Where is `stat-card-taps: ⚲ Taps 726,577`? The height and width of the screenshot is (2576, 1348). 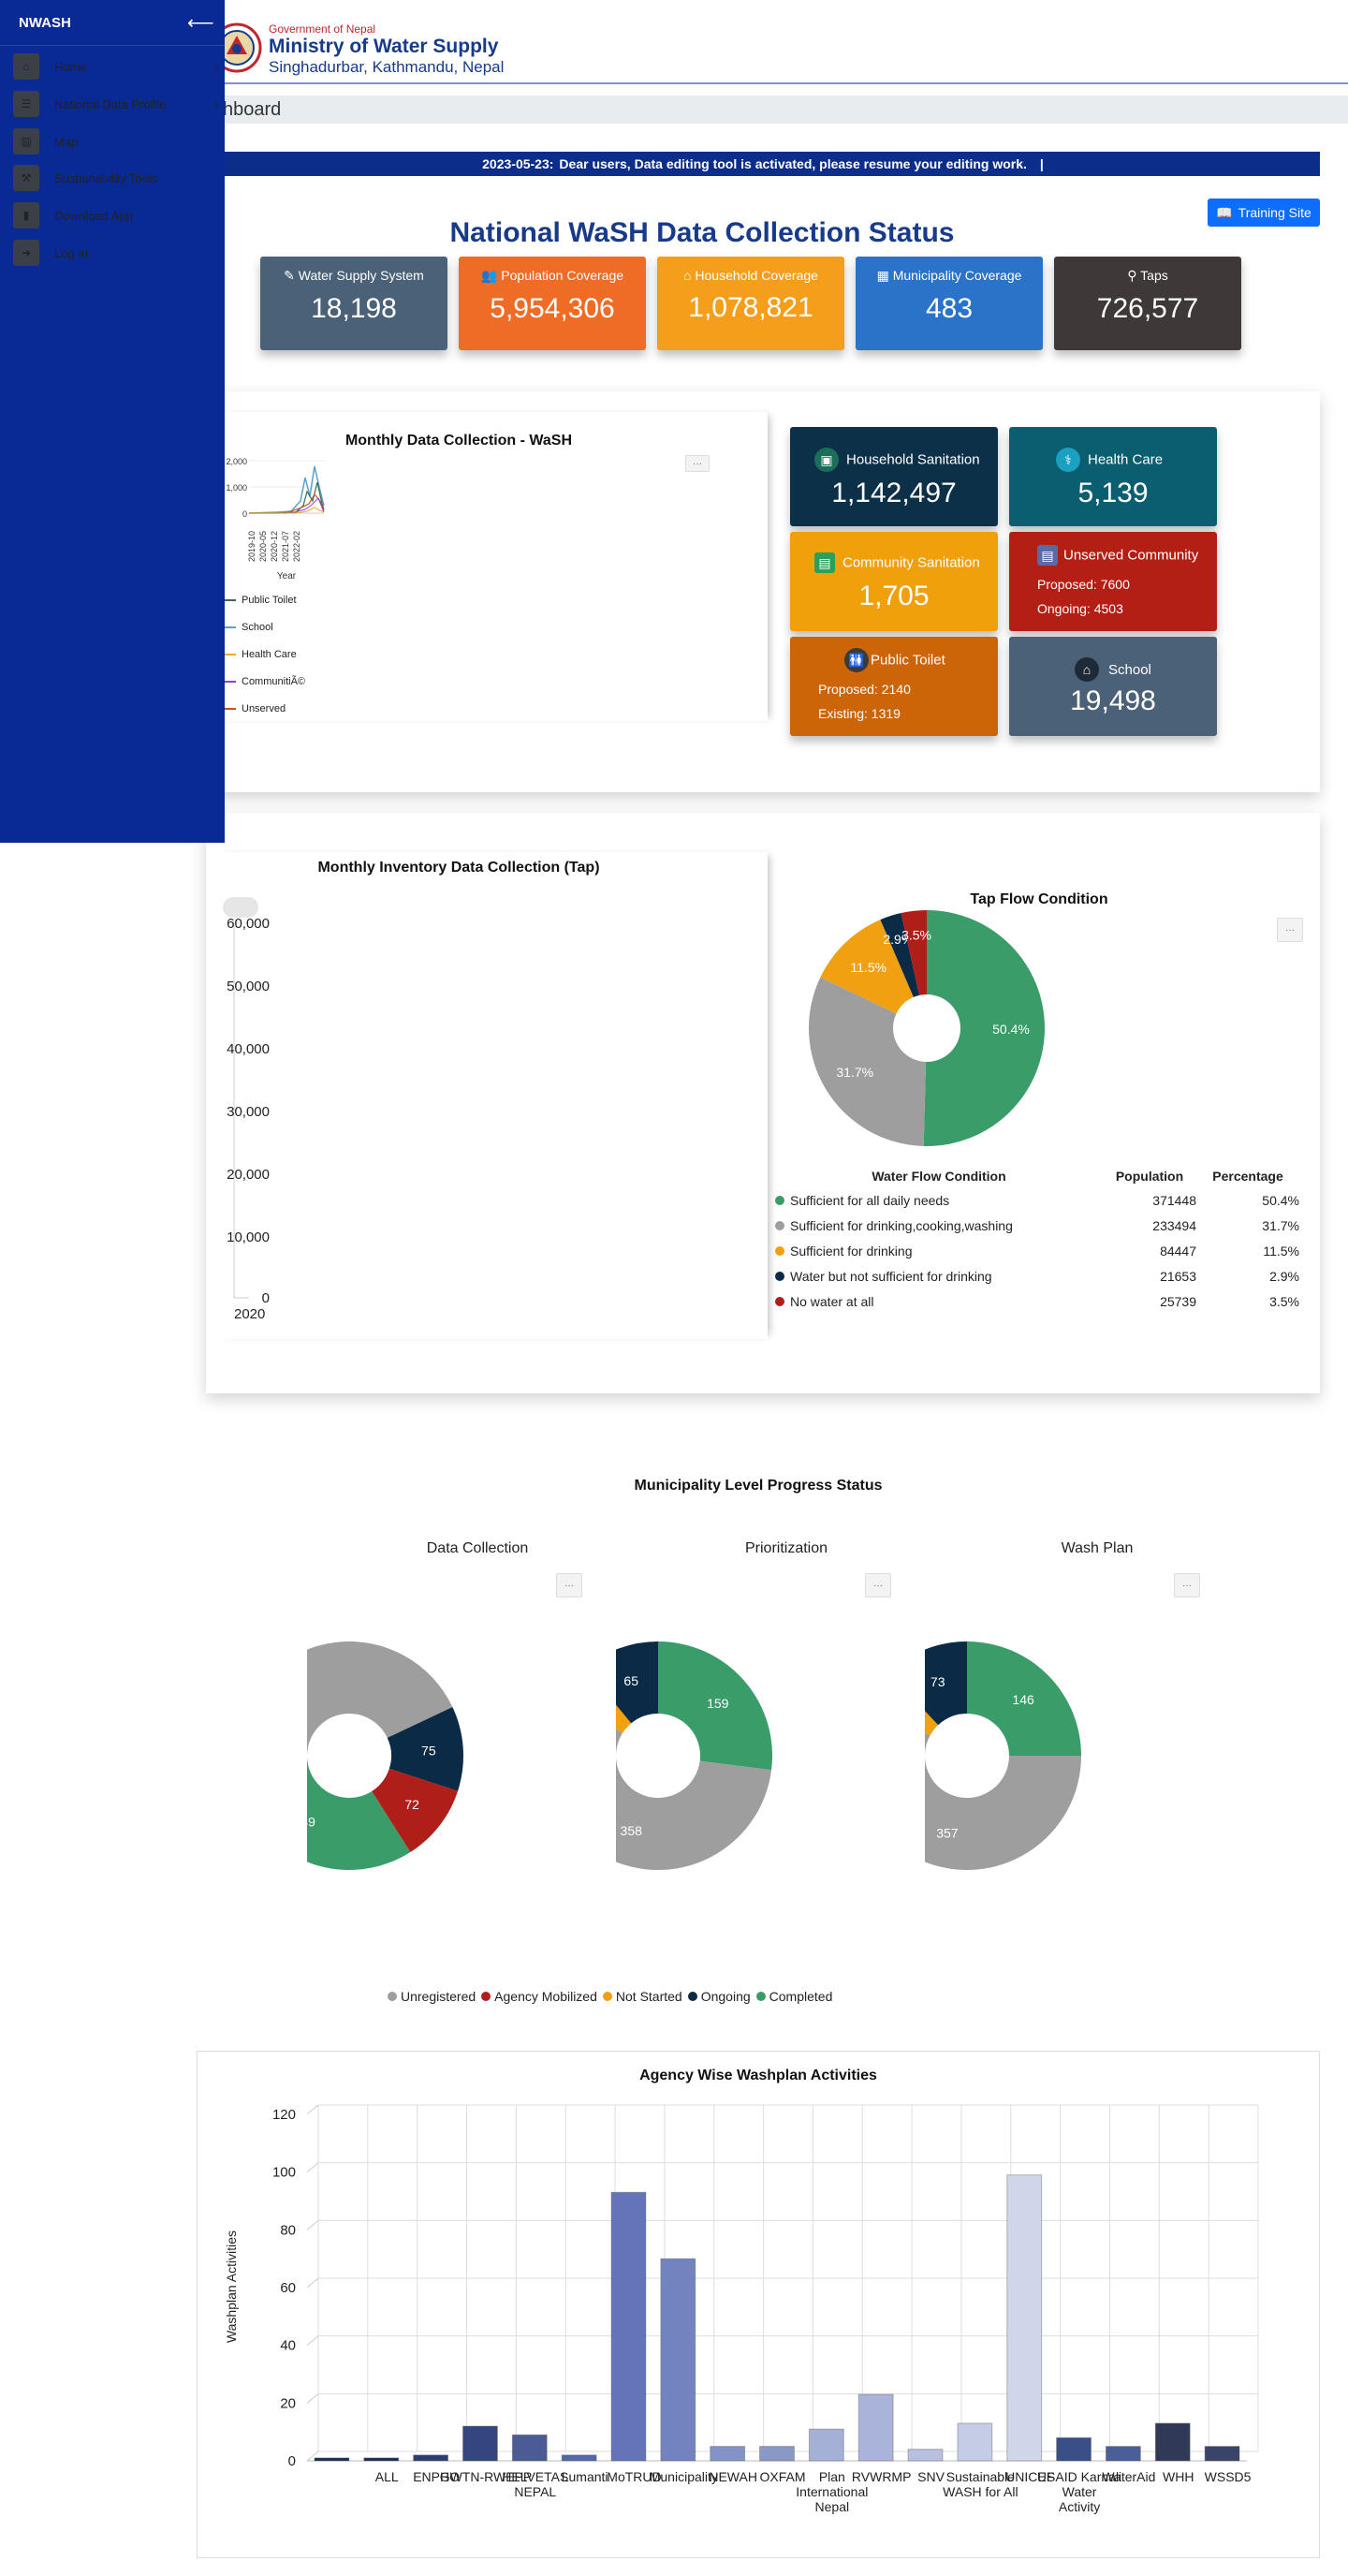 stat-card-taps: ⚲ Taps 726,577 is located at coordinates (1147, 303).